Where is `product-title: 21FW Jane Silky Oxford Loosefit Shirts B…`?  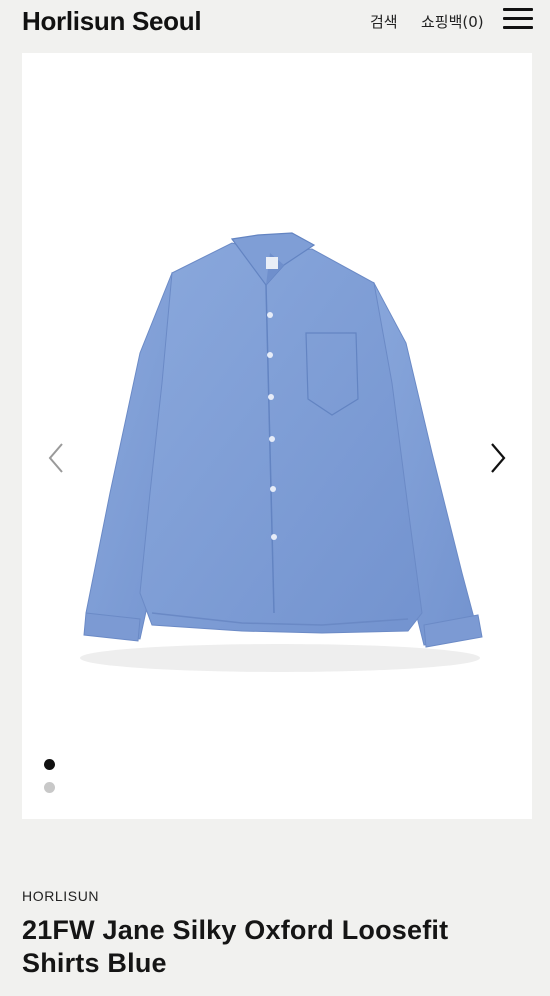
product-title: 21FW Jane Silky Oxford Loosefit Shirts B… is located at coordinates (235, 946).